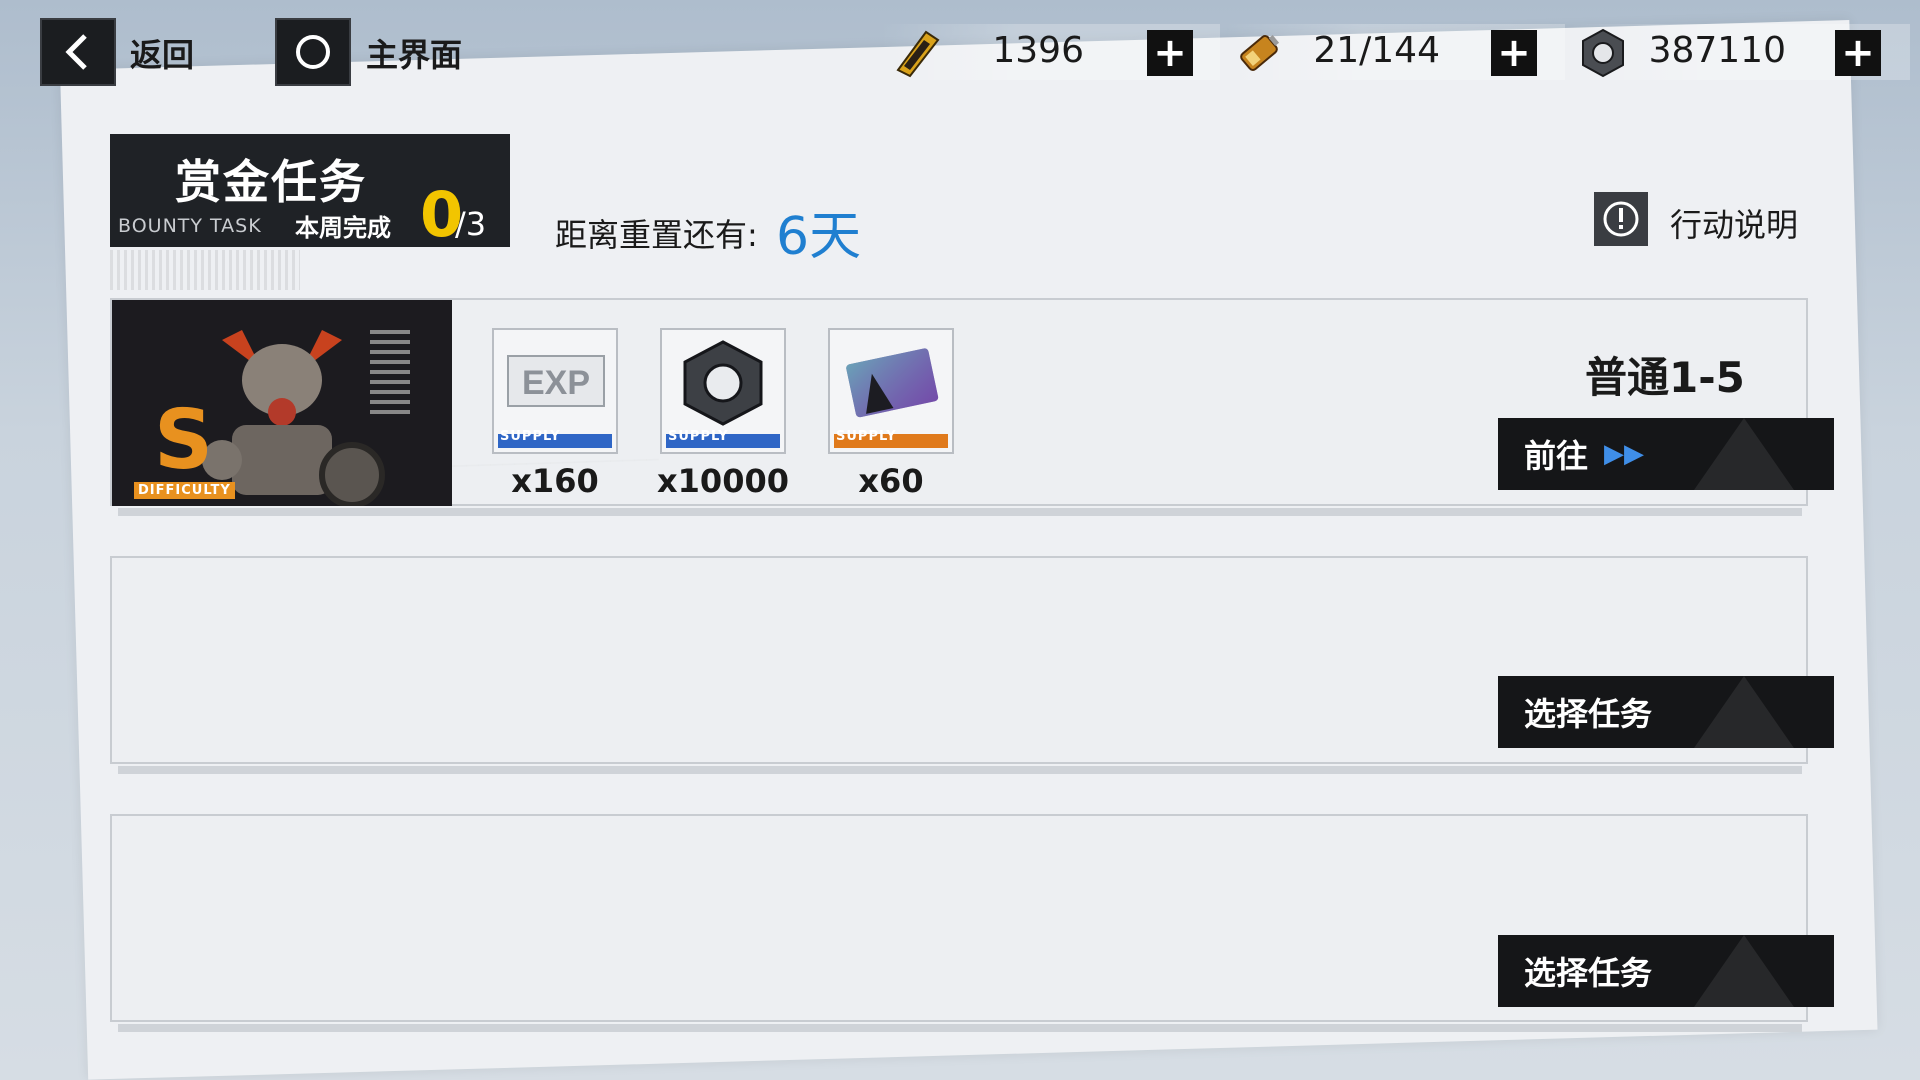 The image size is (1920, 1080). What do you see at coordinates (205, 270) in the screenshot?
I see `barcode-decoration` at bounding box center [205, 270].